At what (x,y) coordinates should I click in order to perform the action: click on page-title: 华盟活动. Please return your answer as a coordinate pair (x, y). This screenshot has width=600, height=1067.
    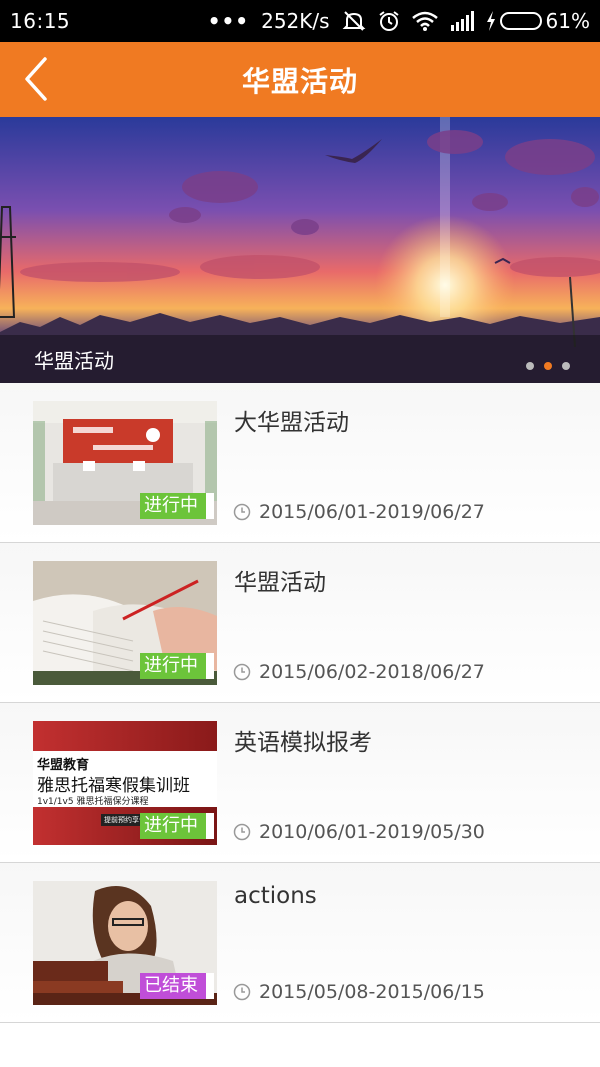
    Looking at the image, I should click on (299, 81).